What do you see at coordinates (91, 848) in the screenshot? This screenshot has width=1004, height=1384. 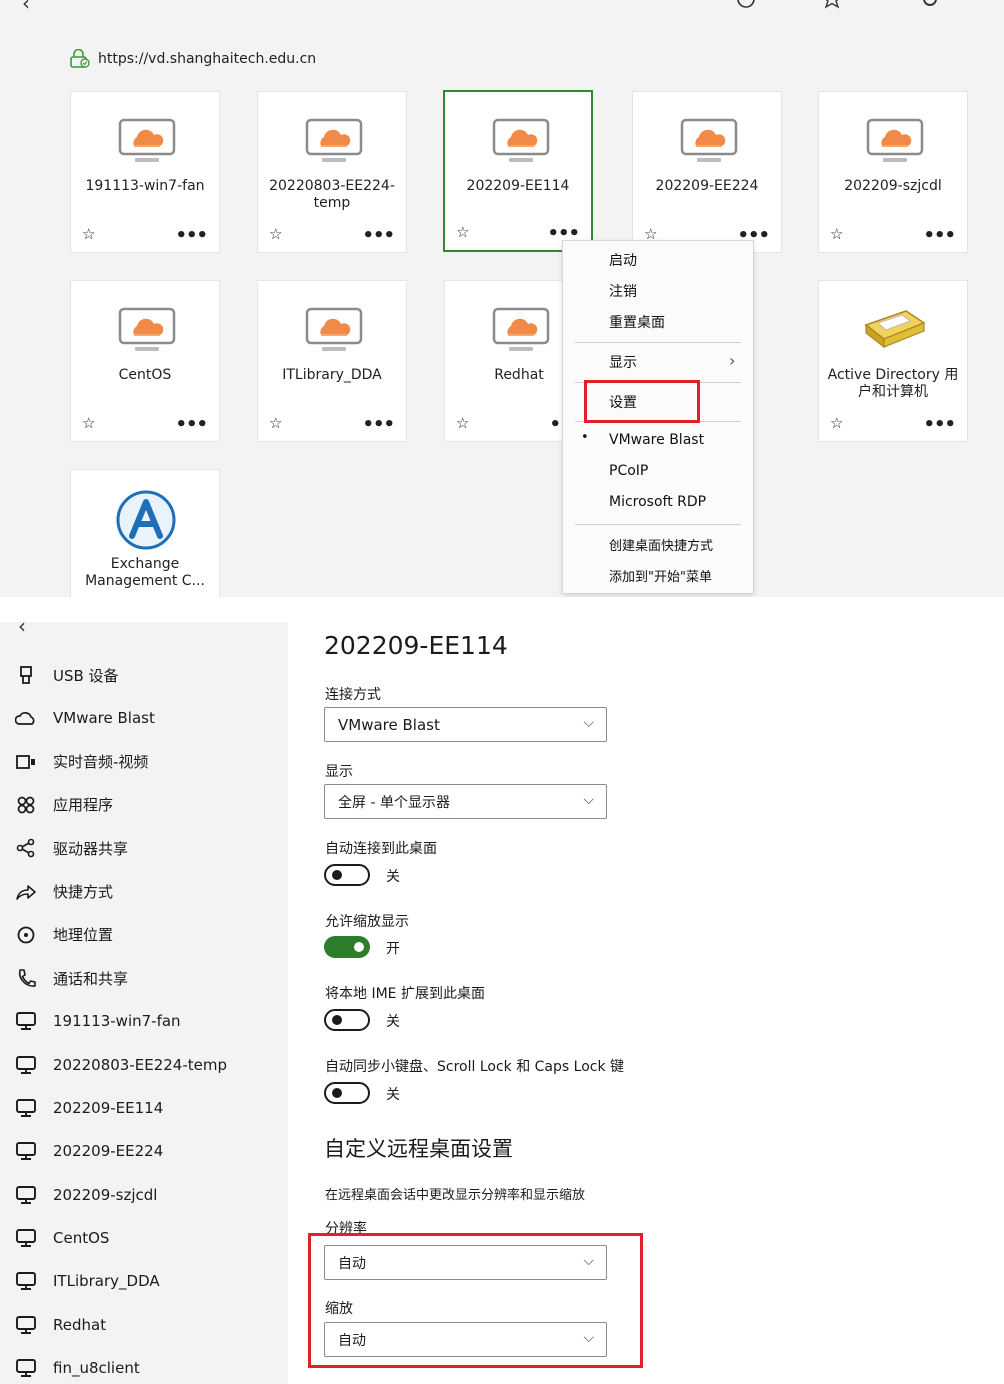 I see `sidebar-item-label: 驱动器共享` at bounding box center [91, 848].